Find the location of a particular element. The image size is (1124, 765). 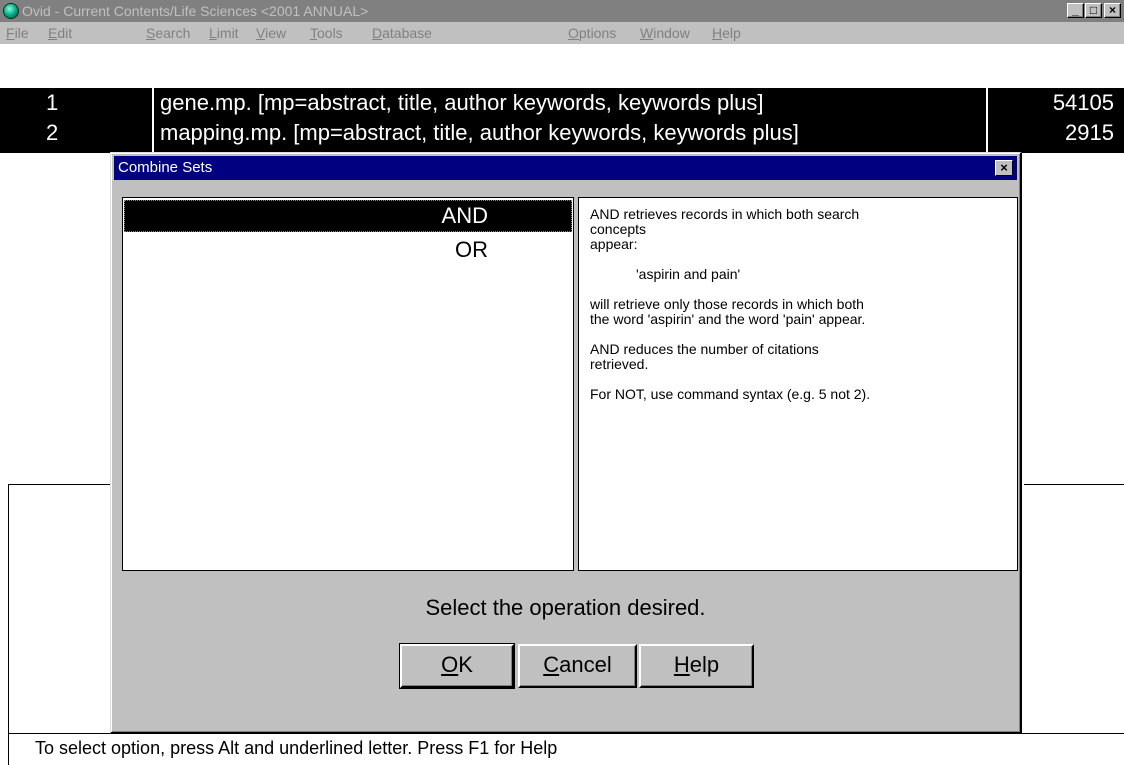

history-result-count: 2915 is located at coordinates (1089, 132).